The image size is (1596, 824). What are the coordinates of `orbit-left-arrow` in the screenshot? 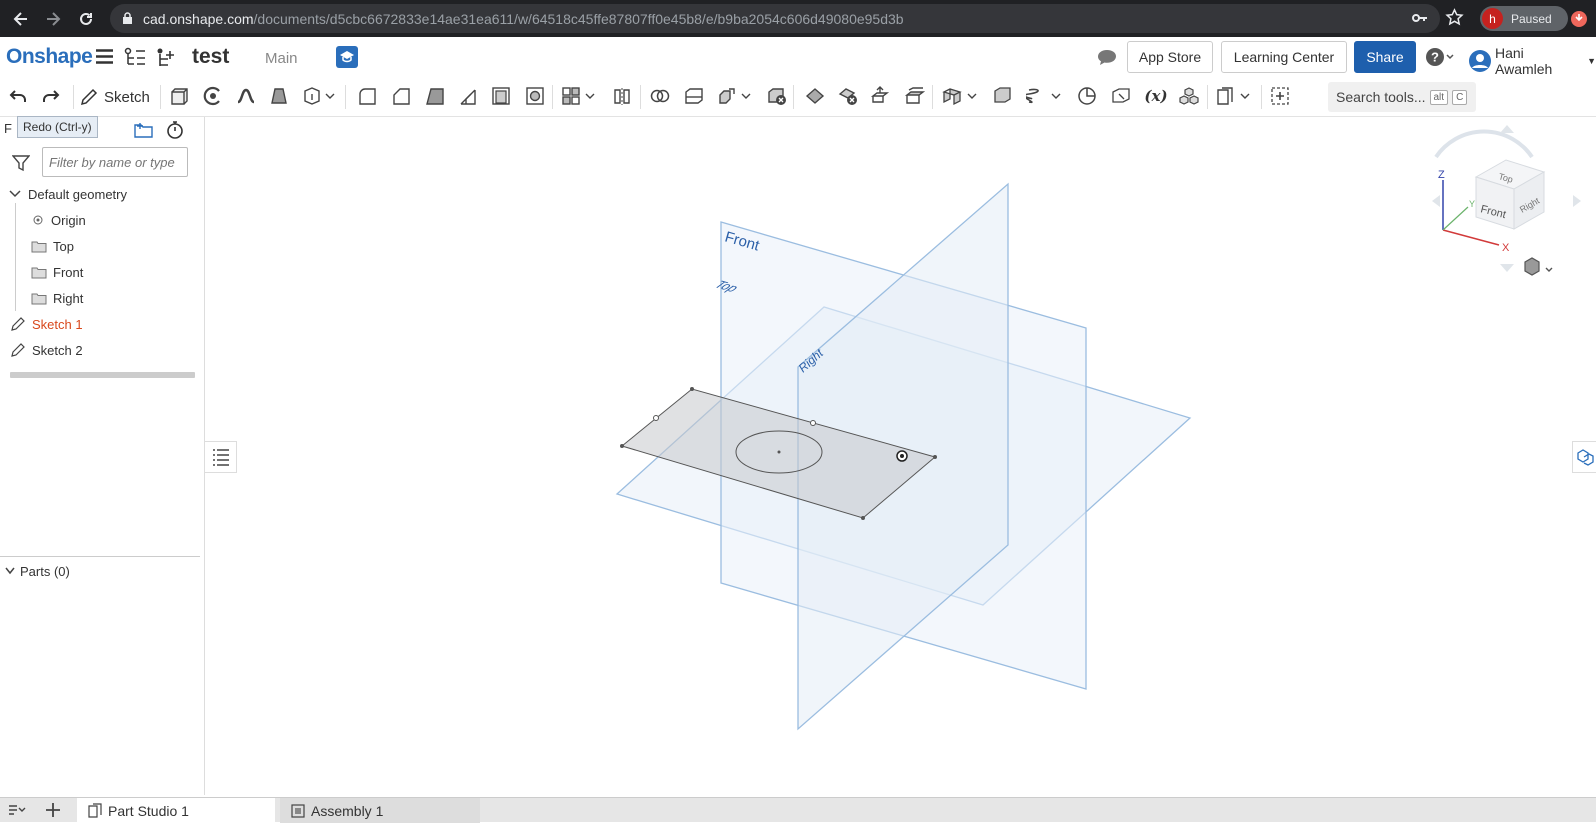 It's located at (1436, 201).